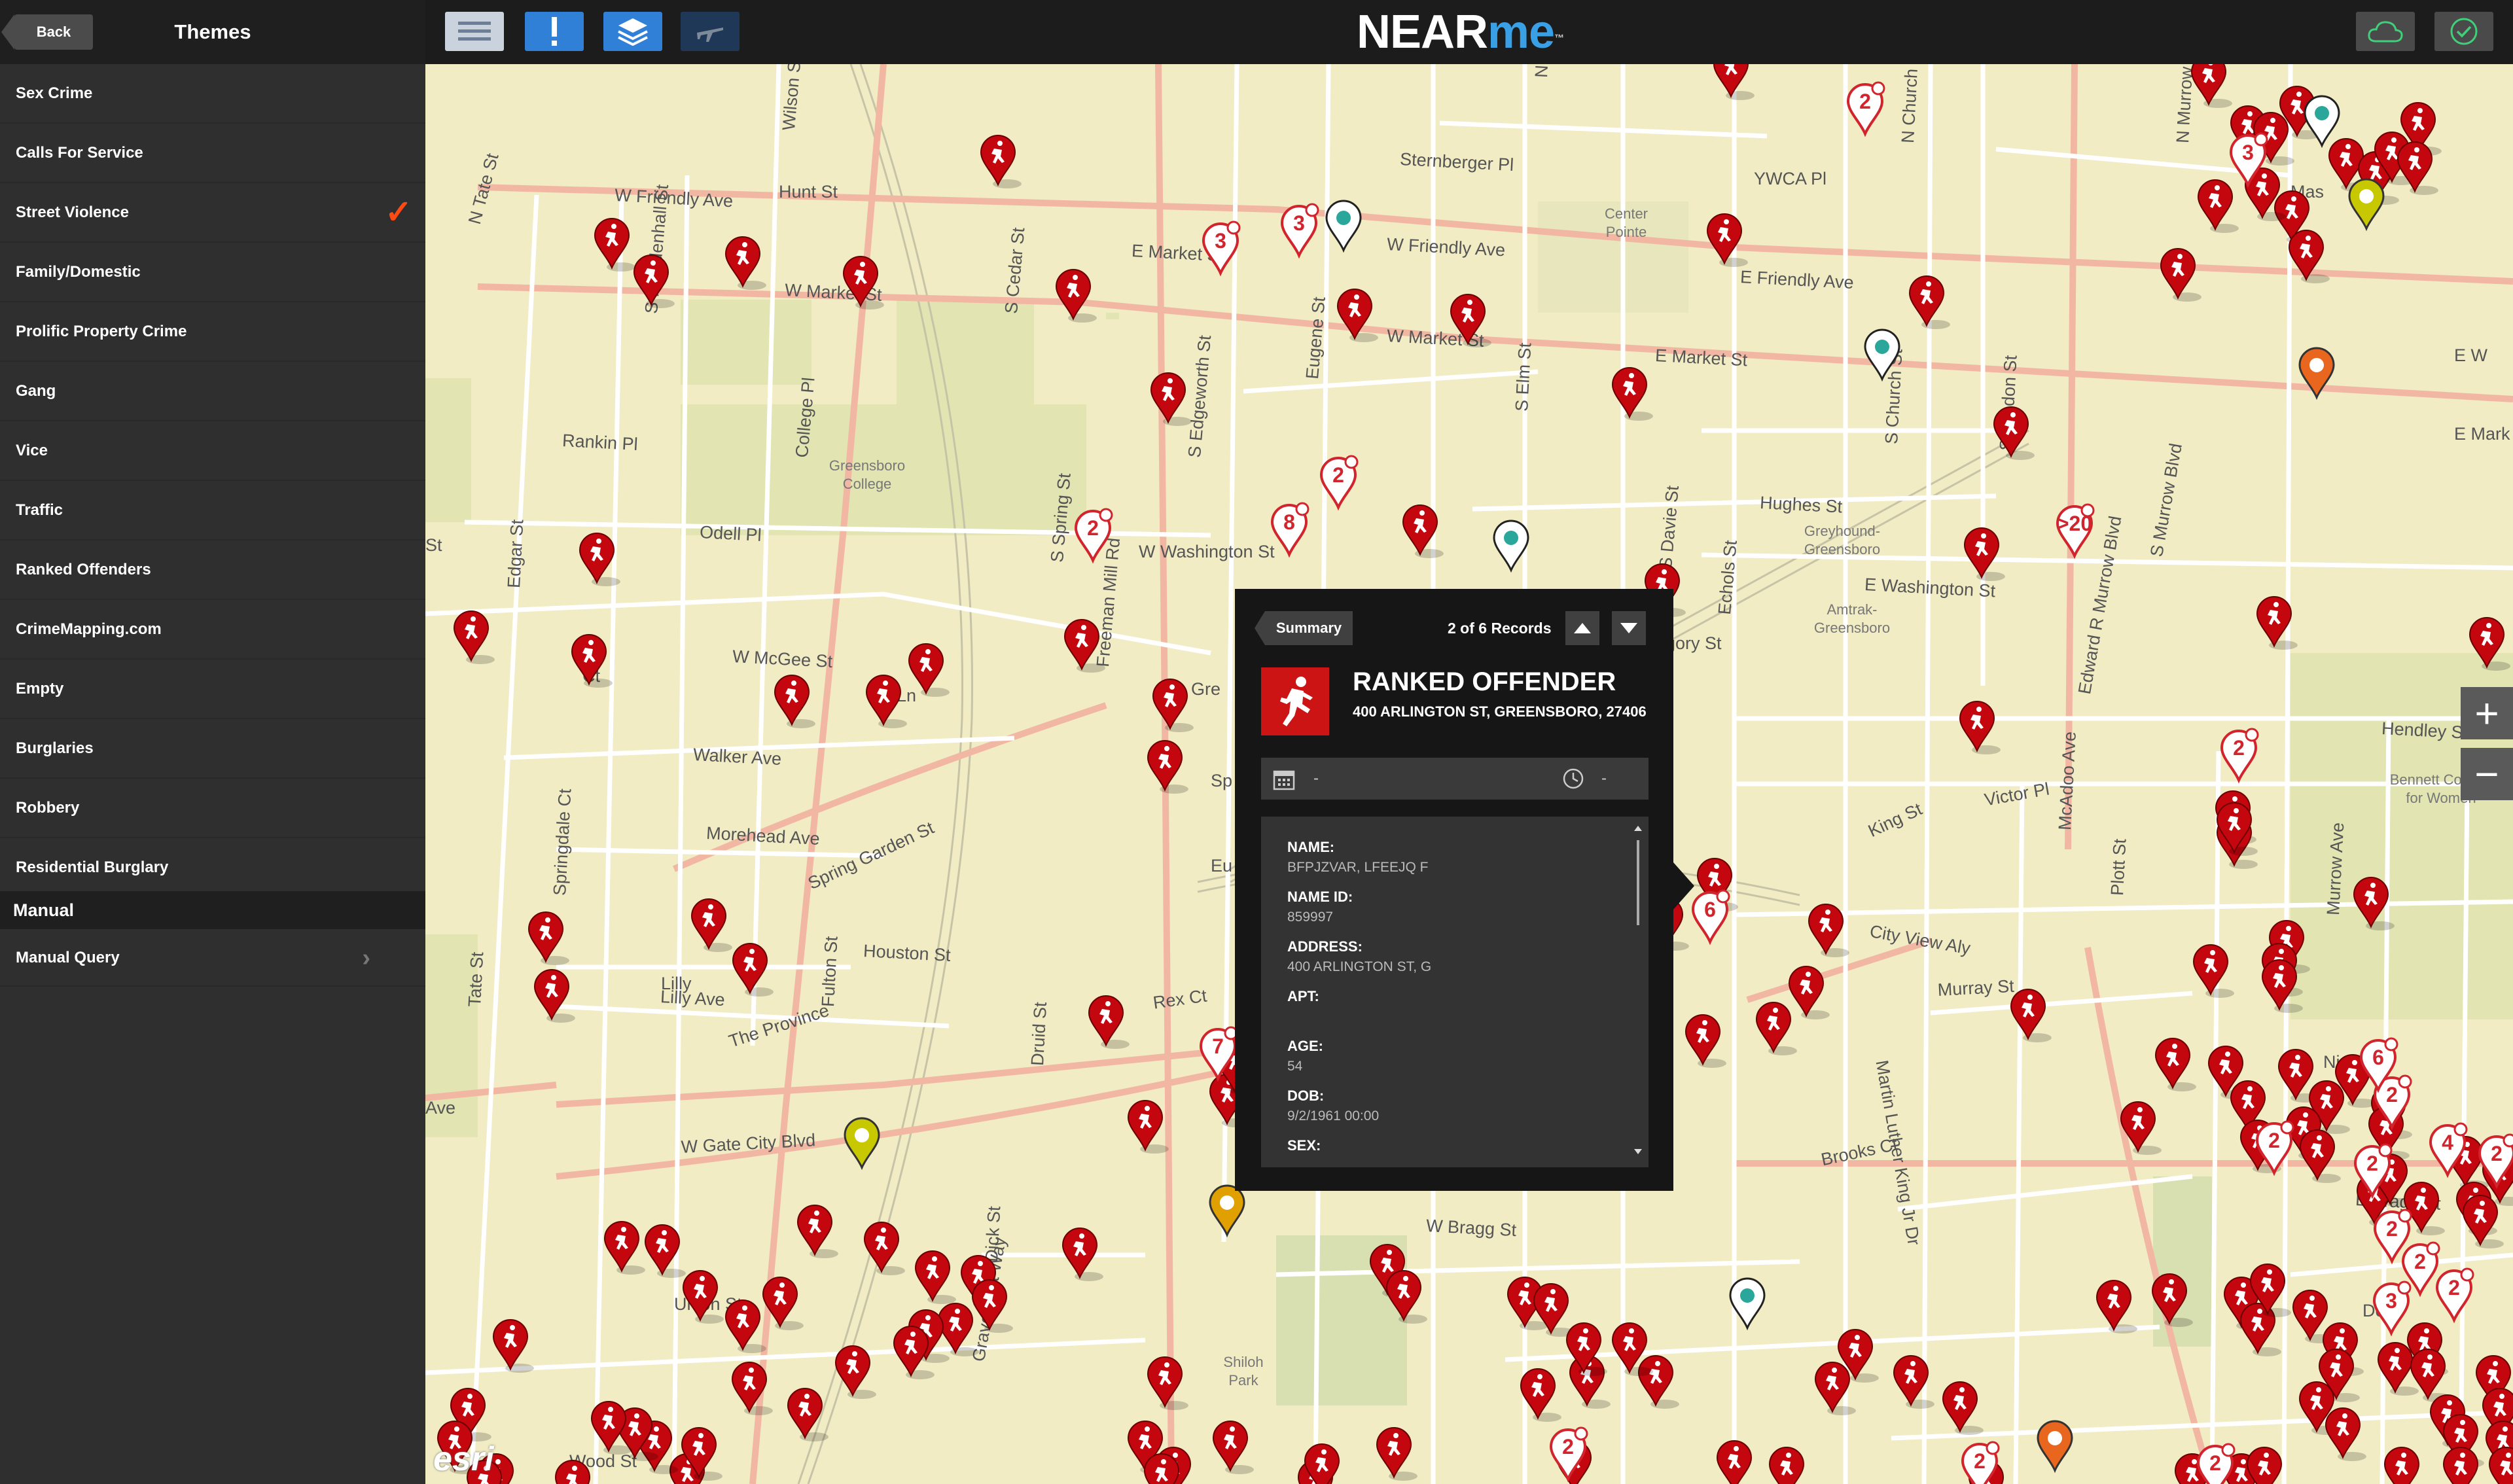 The width and height of the screenshot is (2513, 1484). I want to click on theme-item: Vice, so click(212, 451).